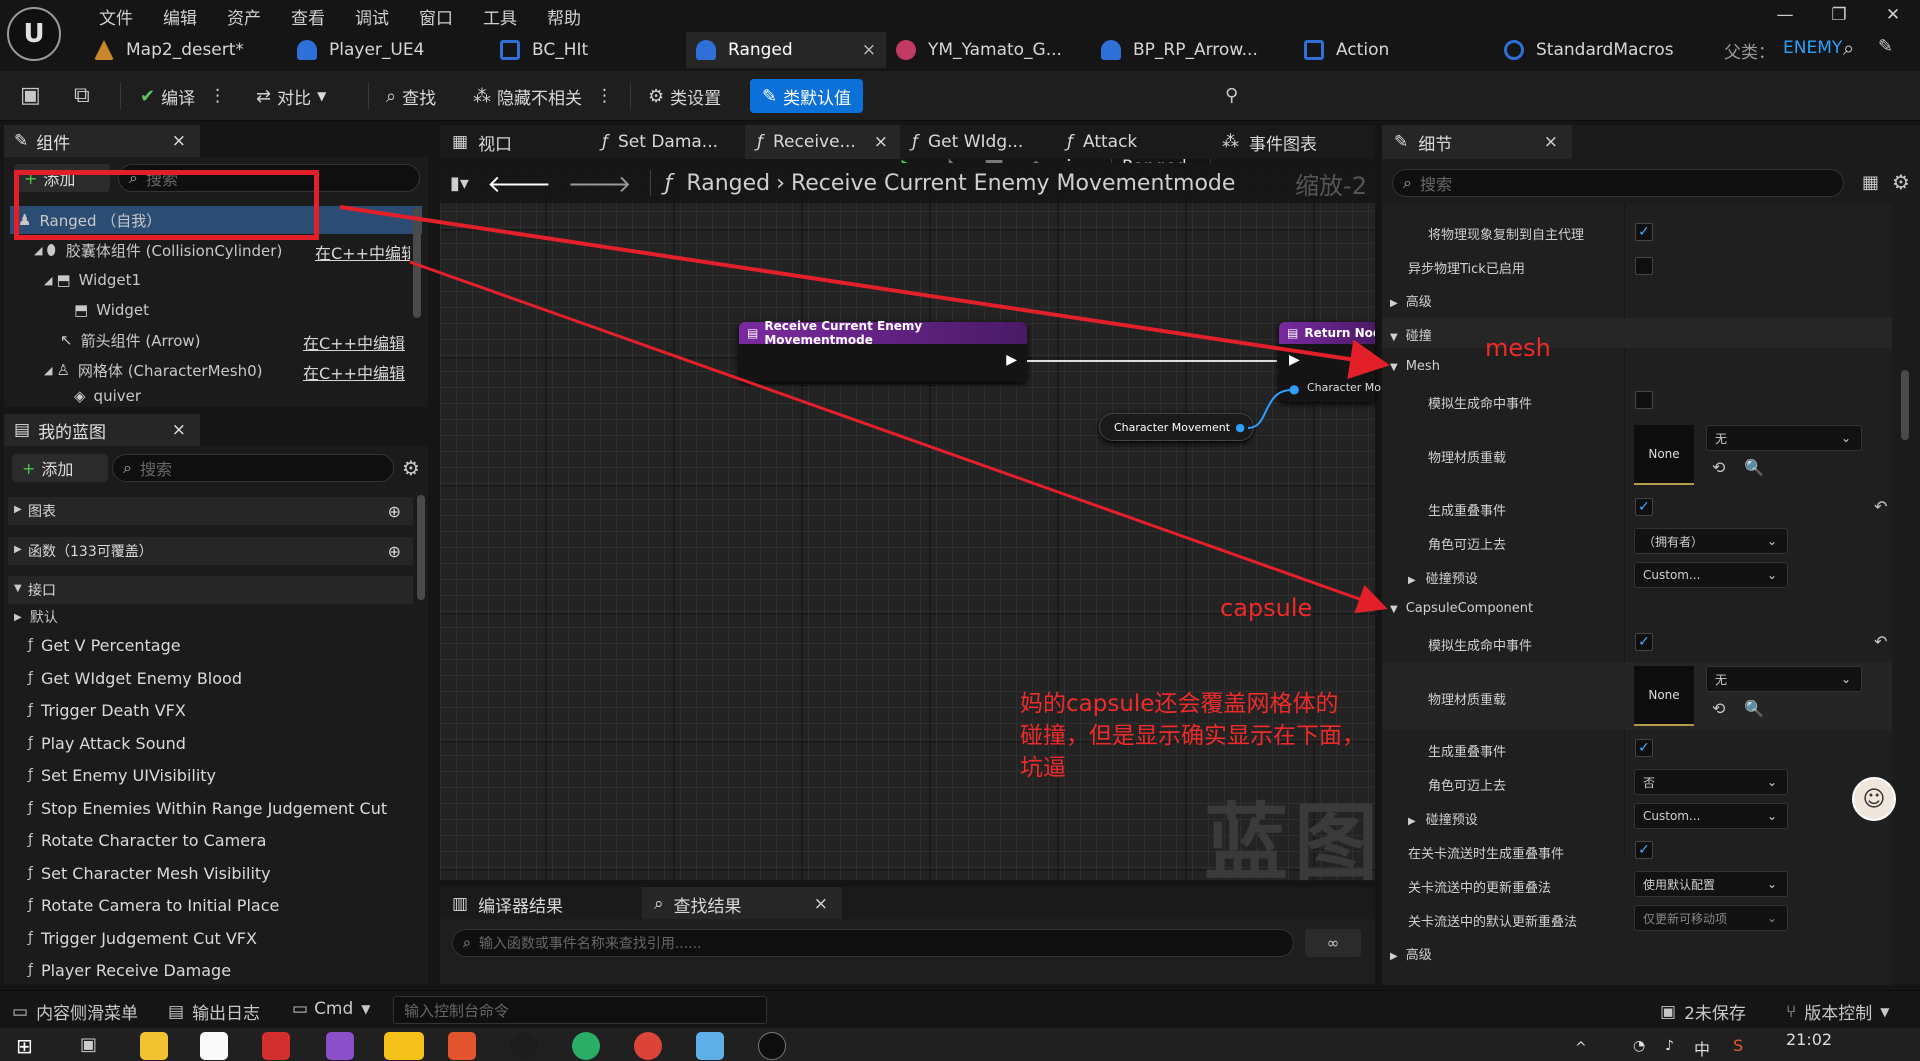 The image size is (1920, 1061). Describe the element at coordinates (300, 1009) in the screenshot. I see `console-icon: ▭` at that location.